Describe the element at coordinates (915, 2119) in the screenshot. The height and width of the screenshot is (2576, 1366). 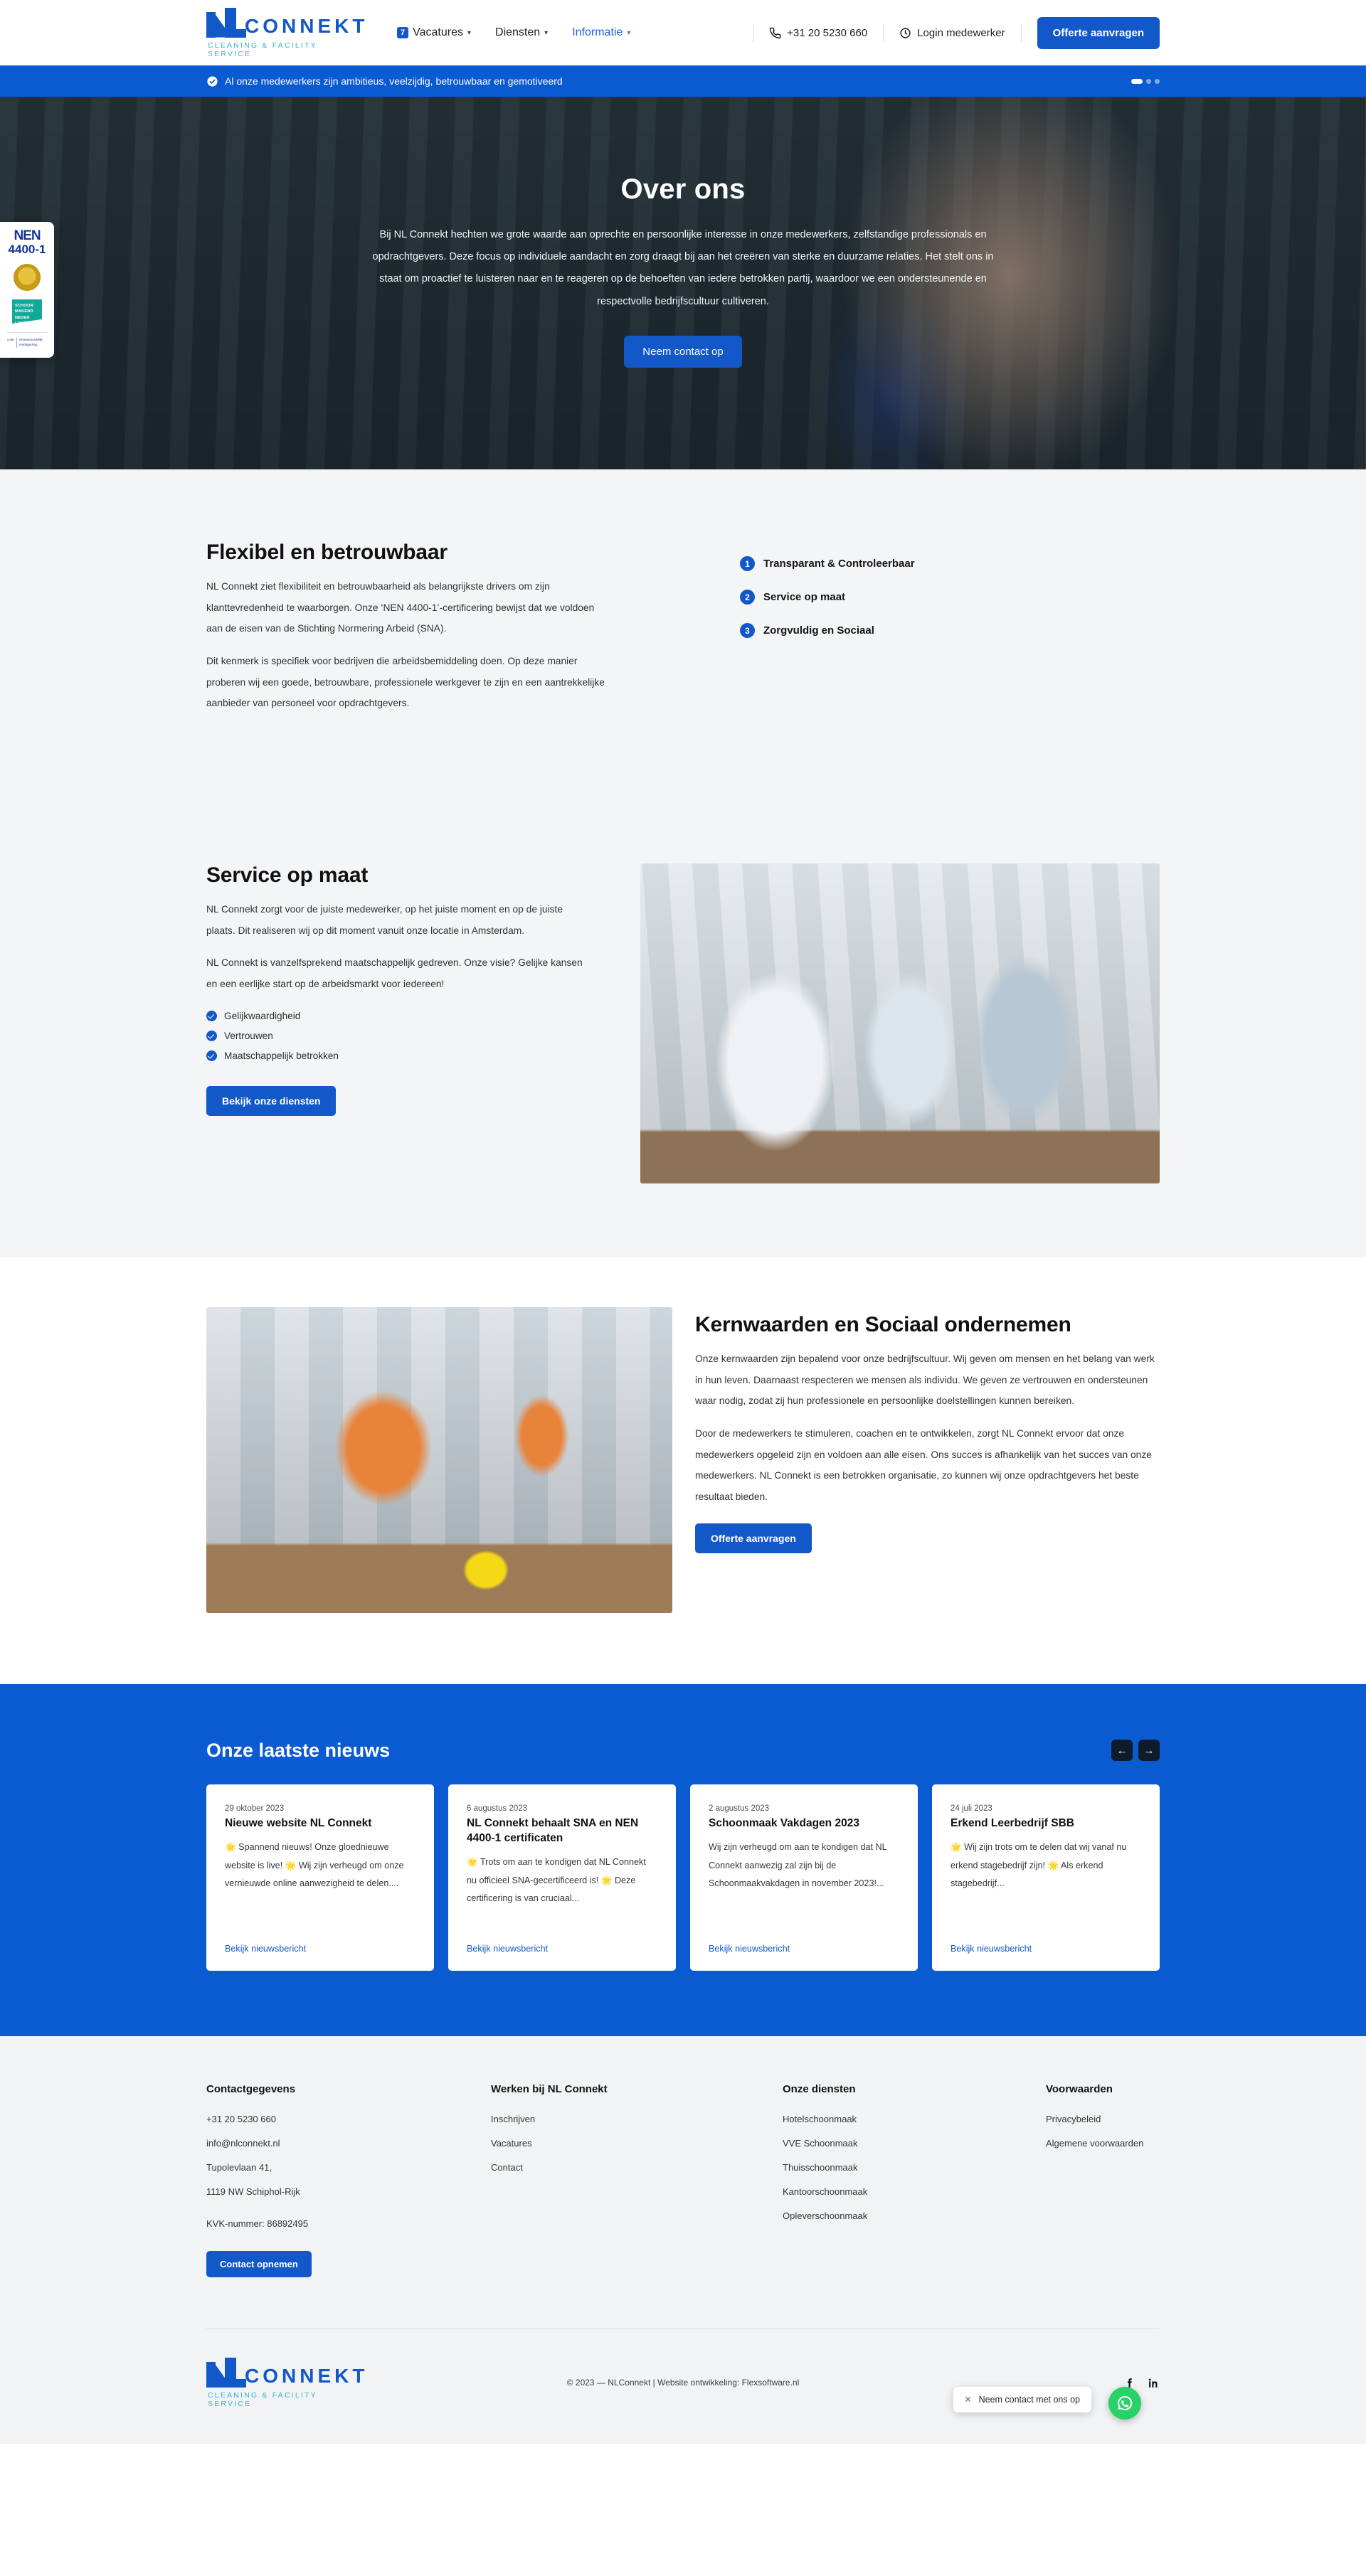
I see `footer-link-hotelschoonmaak: Hotelschoonmaak` at that location.